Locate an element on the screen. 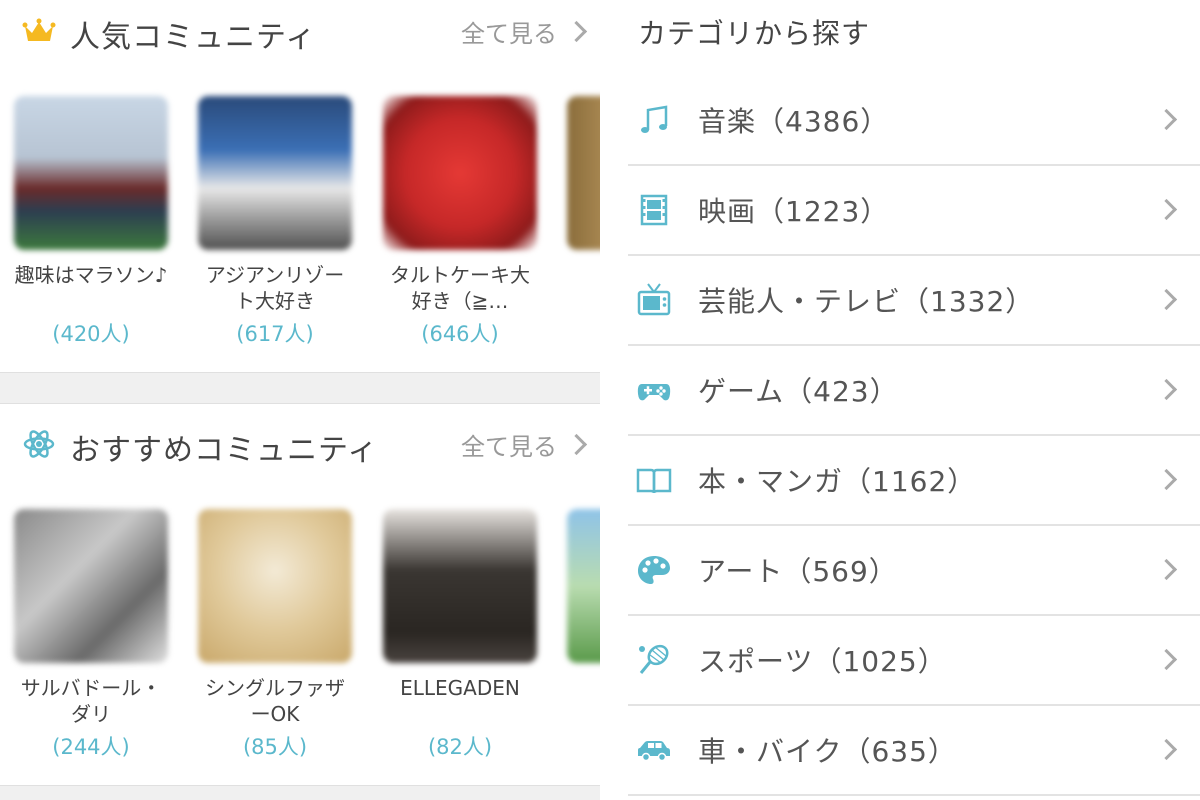 The width and height of the screenshot is (1200, 800). category-label: 映画（1223） is located at coordinates (794, 211).